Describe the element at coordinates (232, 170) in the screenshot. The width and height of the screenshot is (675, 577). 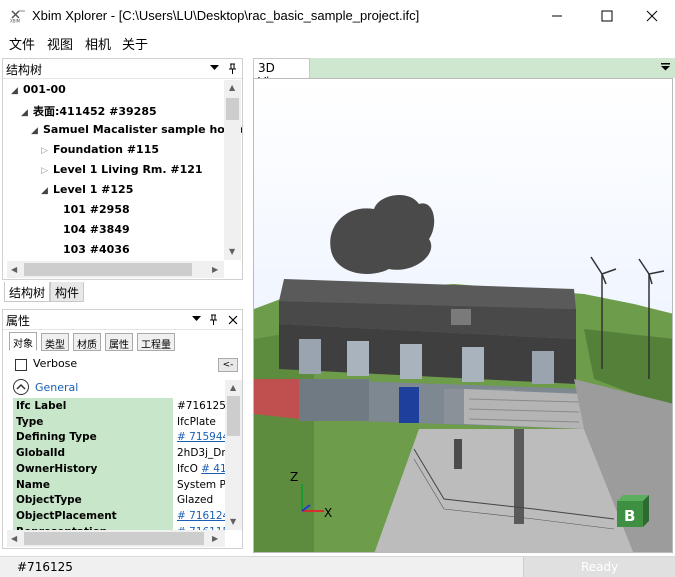
I see `tree-vertical-scrollbar: ▲ ▼` at that location.